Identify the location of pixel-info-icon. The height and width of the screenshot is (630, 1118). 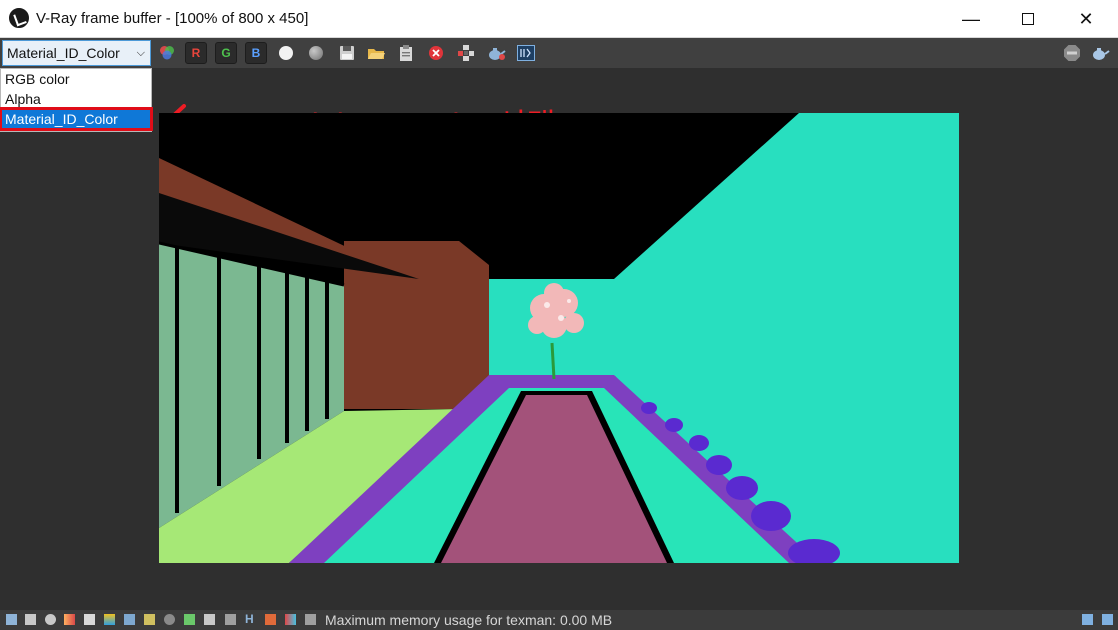
(11, 619).